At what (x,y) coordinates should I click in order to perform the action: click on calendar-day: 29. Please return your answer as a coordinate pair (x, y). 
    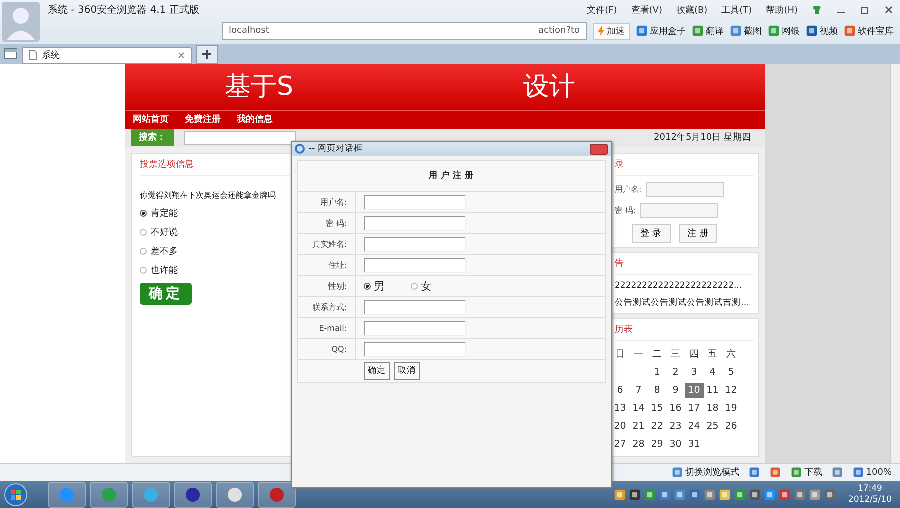
    Looking at the image, I should click on (657, 444).